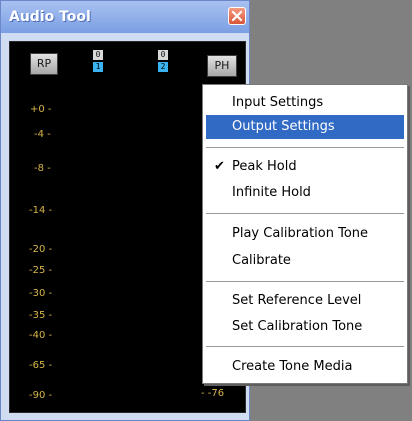  What do you see at coordinates (305, 261) in the screenshot?
I see `menu-item-calibrate: Calibrate` at bounding box center [305, 261].